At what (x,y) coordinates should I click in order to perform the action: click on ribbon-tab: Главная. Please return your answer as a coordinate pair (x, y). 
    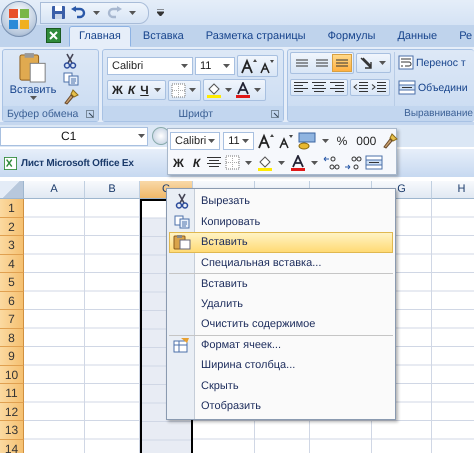
    Looking at the image, I should click on (100, 36).